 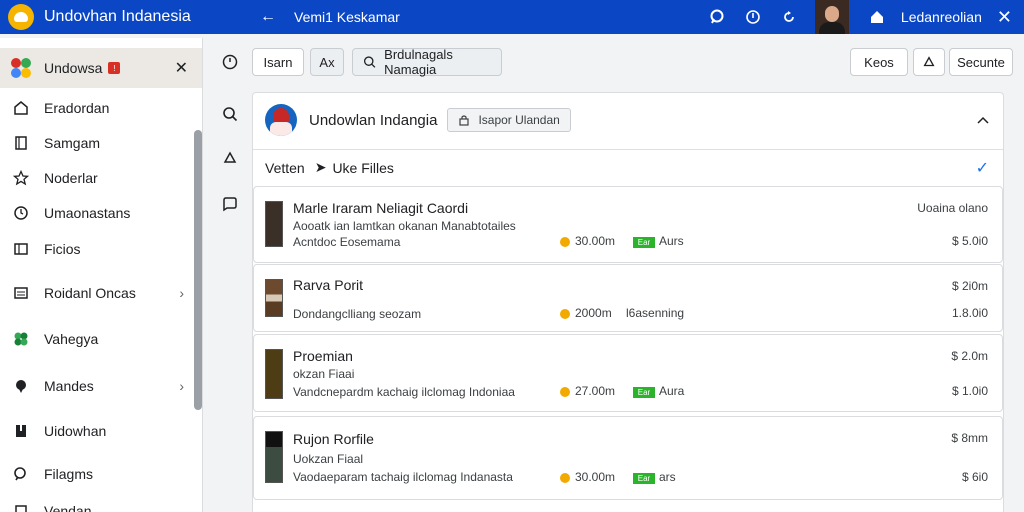 I want to click on item-duration: 2000m, so click(x=593, y=313).